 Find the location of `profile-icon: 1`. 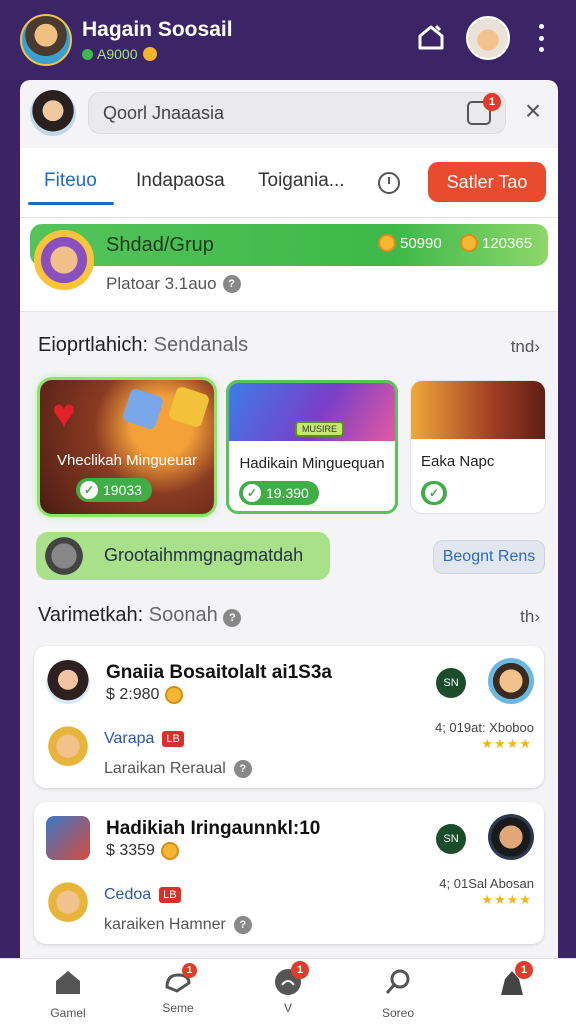

profile-icon: 1 is located at coordinates (515, 979).